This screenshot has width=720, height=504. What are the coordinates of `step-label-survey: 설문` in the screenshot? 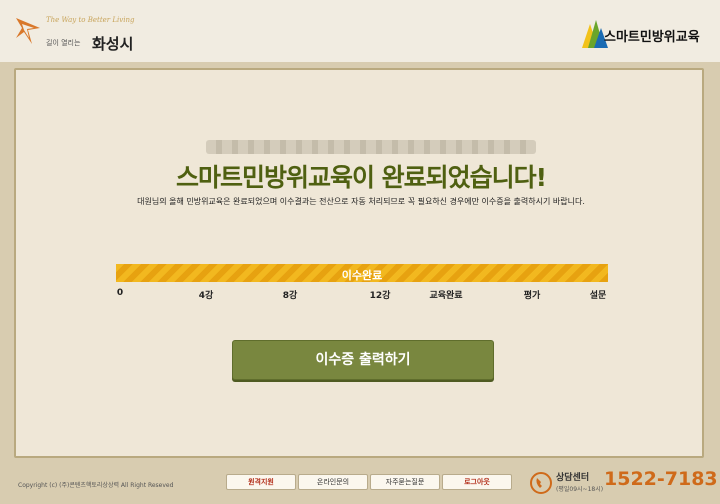 It's located at (598, 296).